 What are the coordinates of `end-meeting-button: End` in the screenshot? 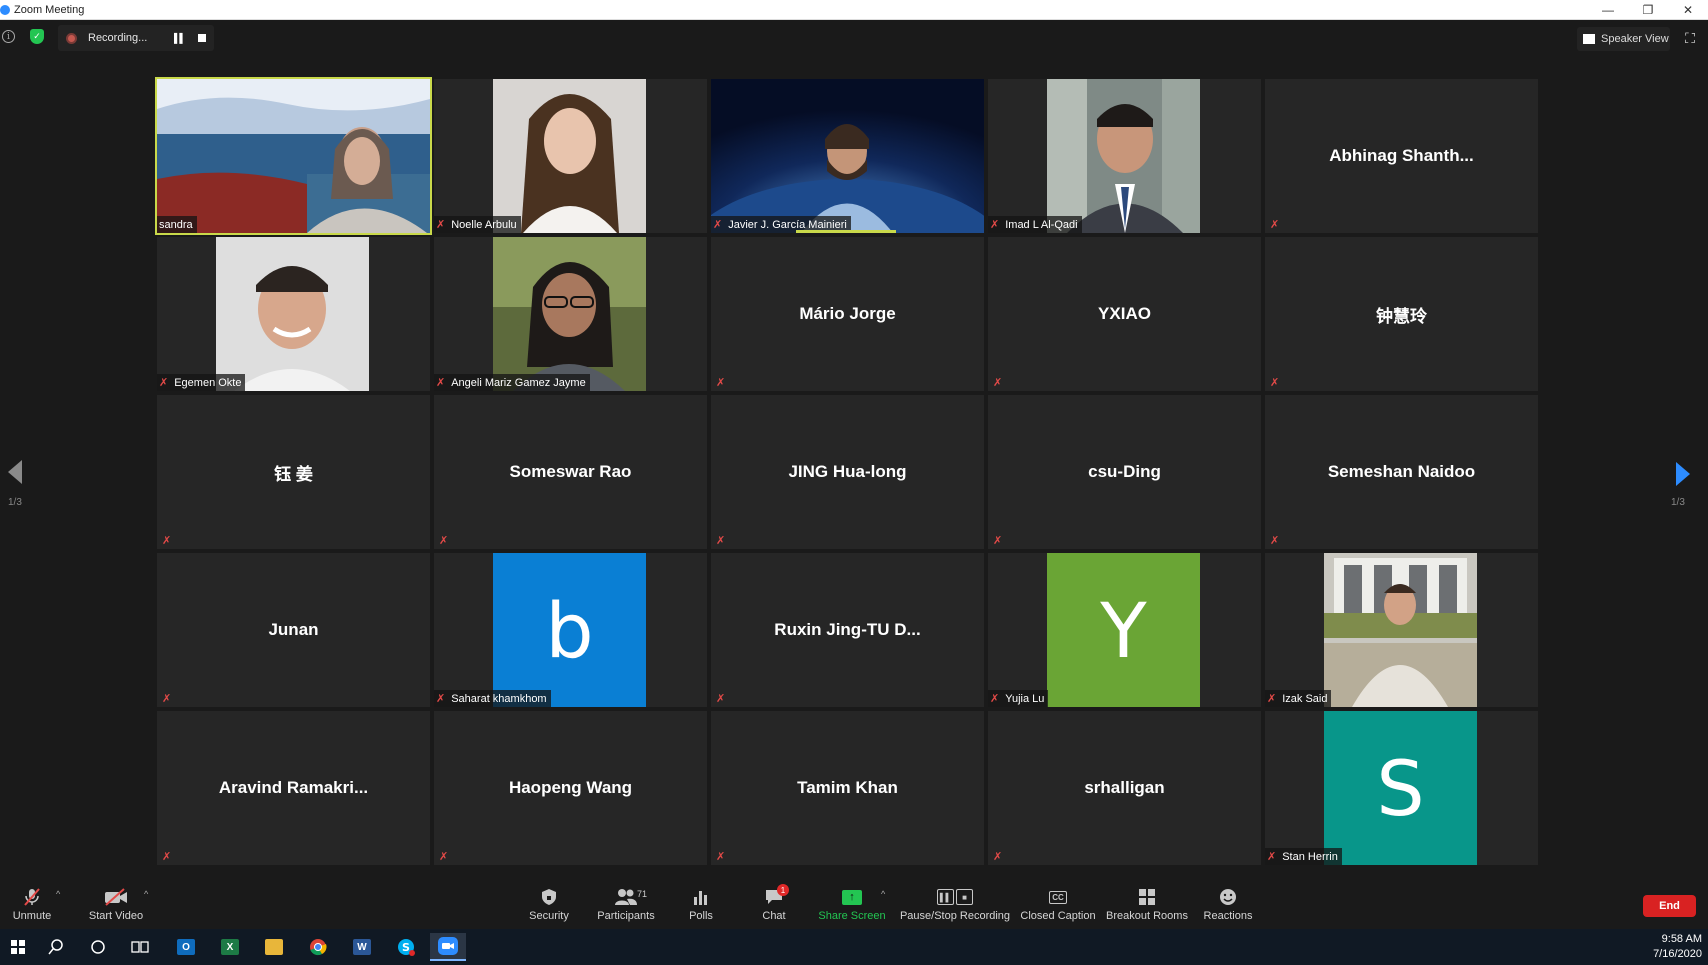 It's located at (1669, 906).